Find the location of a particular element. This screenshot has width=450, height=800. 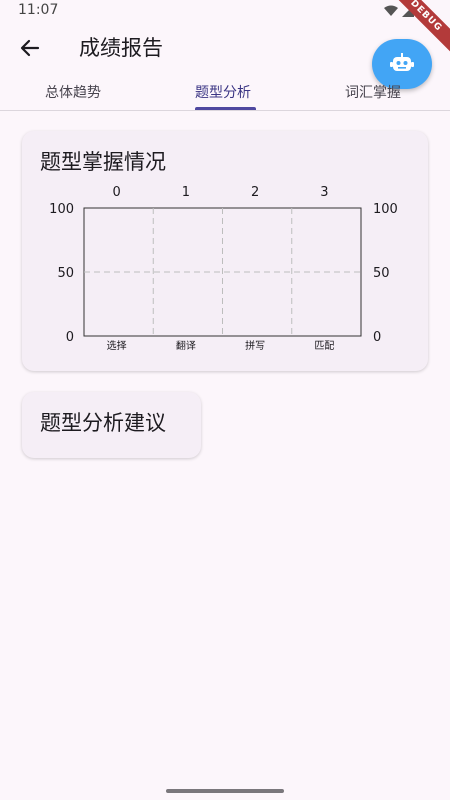

tab-vocabulary-mastery: 词汇掌握 is located at coordinates (373, 92).